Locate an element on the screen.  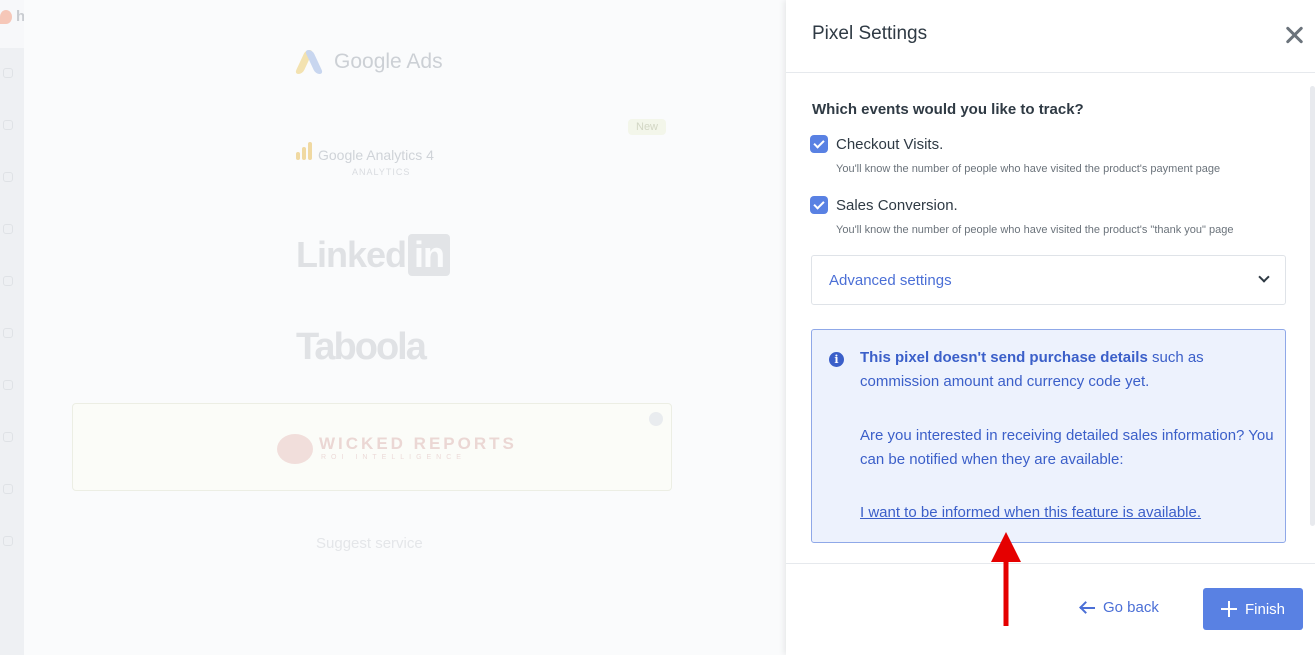
wicked-reports-label: WICKED REPORTS is located at coordinates (418, 443).